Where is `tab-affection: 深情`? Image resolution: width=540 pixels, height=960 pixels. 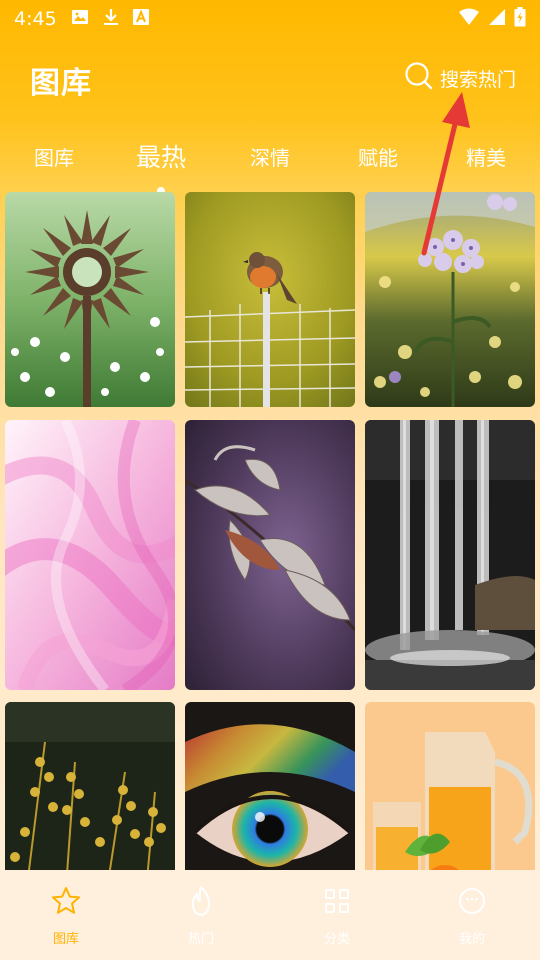 tab-affection: 深情 is located at coordinates (270, 156).